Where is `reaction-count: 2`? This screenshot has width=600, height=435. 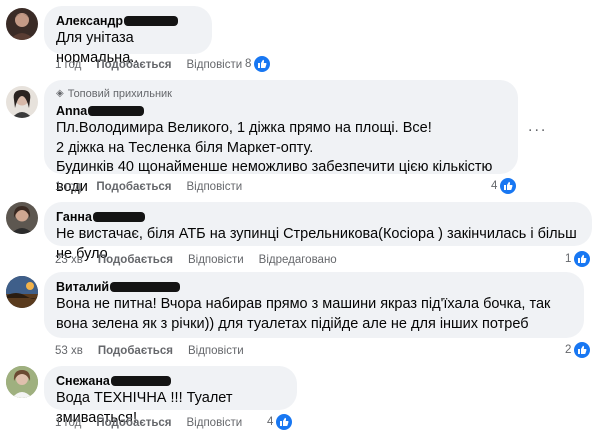 reaction-count: 2 is located at coordinates (578, 350).